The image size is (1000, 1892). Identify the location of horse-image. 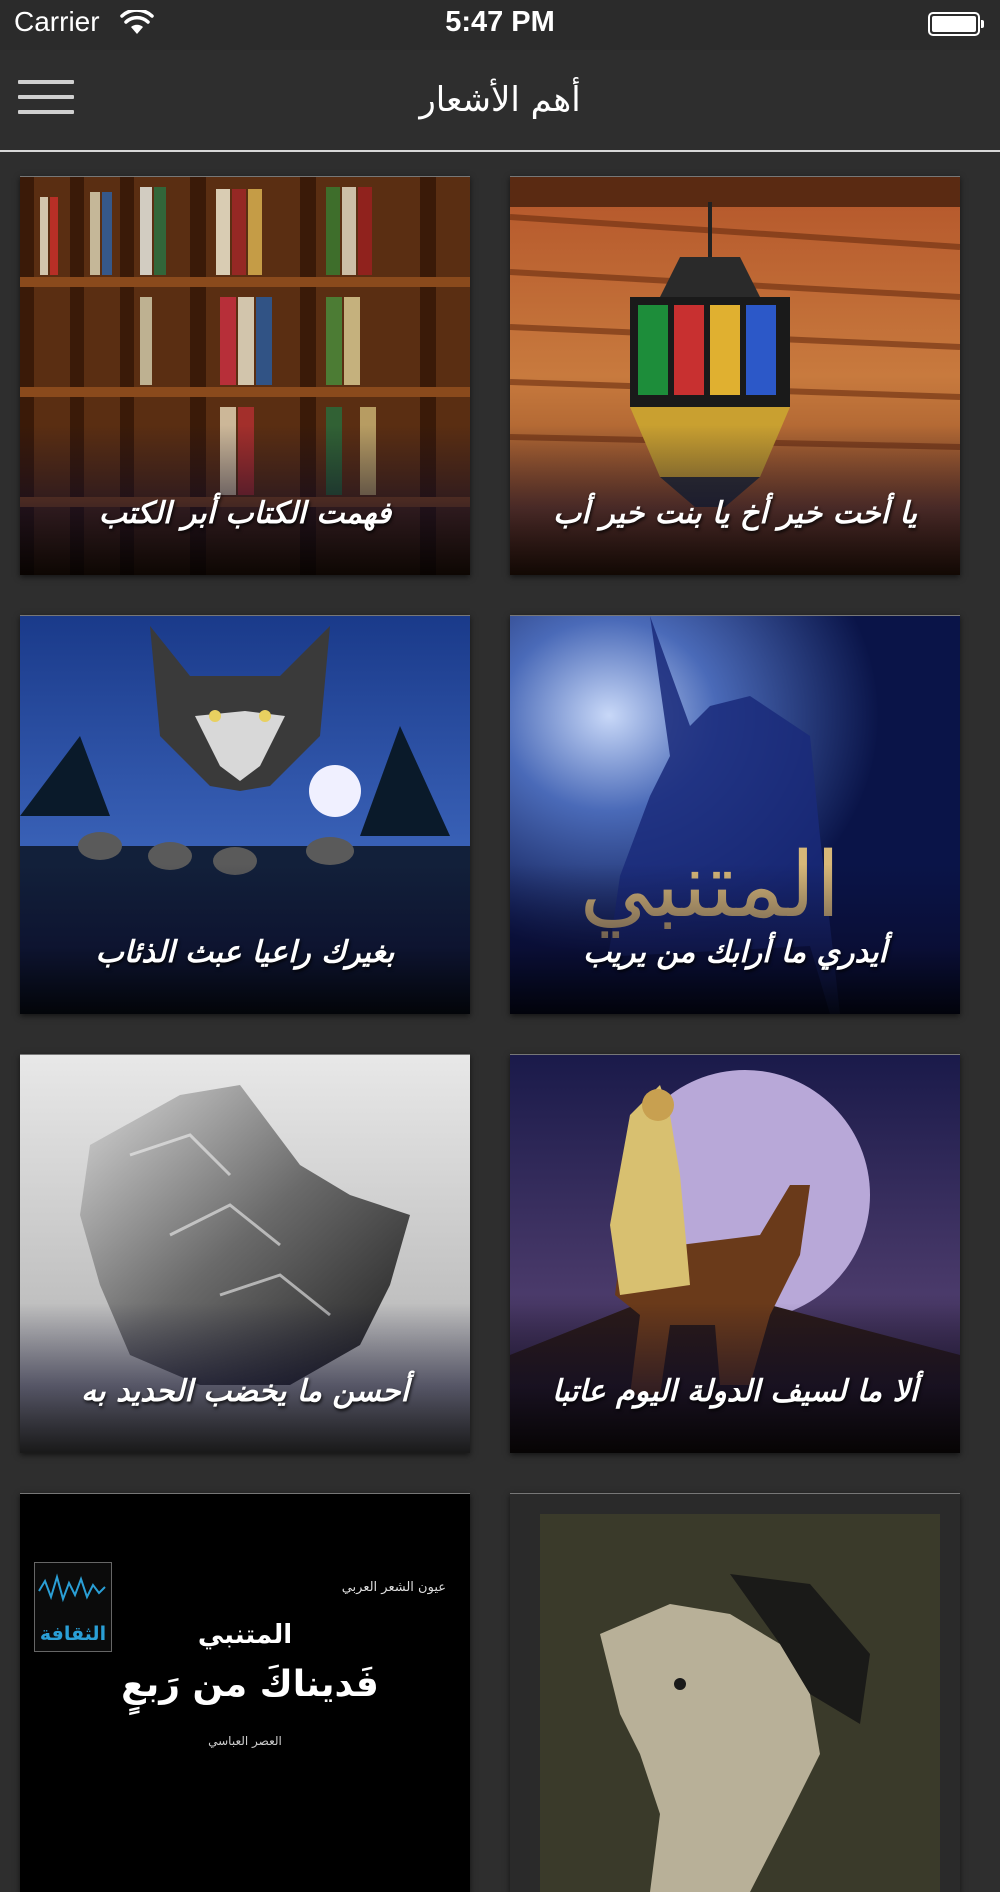
(735, 1693).